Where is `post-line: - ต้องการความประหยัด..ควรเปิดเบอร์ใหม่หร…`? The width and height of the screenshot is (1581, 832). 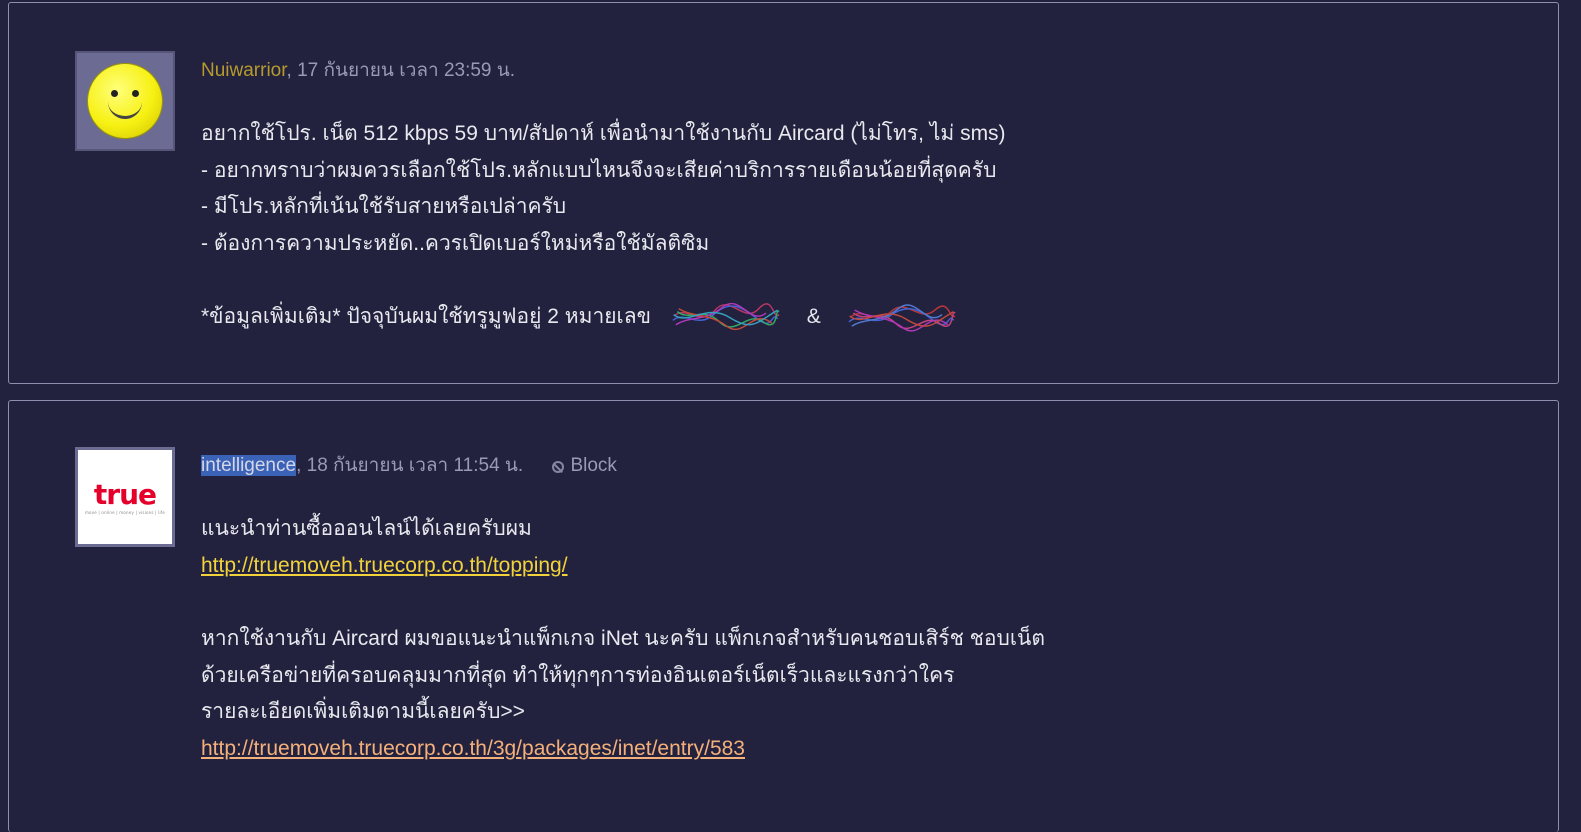
post-line: - ต้องการความประหยัด..ควรเปิดเบอร์ใหม่หร… is located at coordinates (455, 244).